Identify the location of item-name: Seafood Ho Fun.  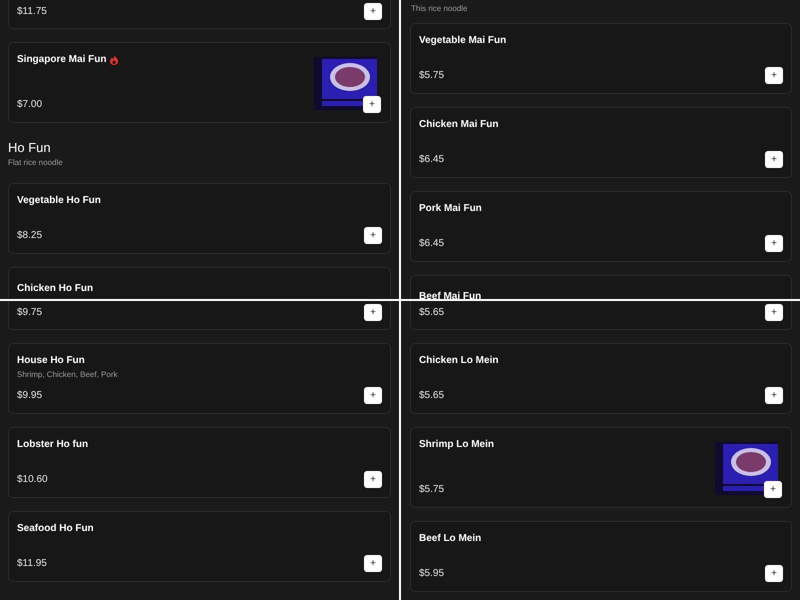
(55, 529).